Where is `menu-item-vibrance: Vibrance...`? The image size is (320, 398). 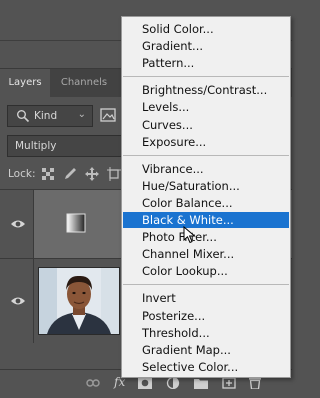
menu-item-vibrance: Vibrance... is located at coordinates (206, 169).